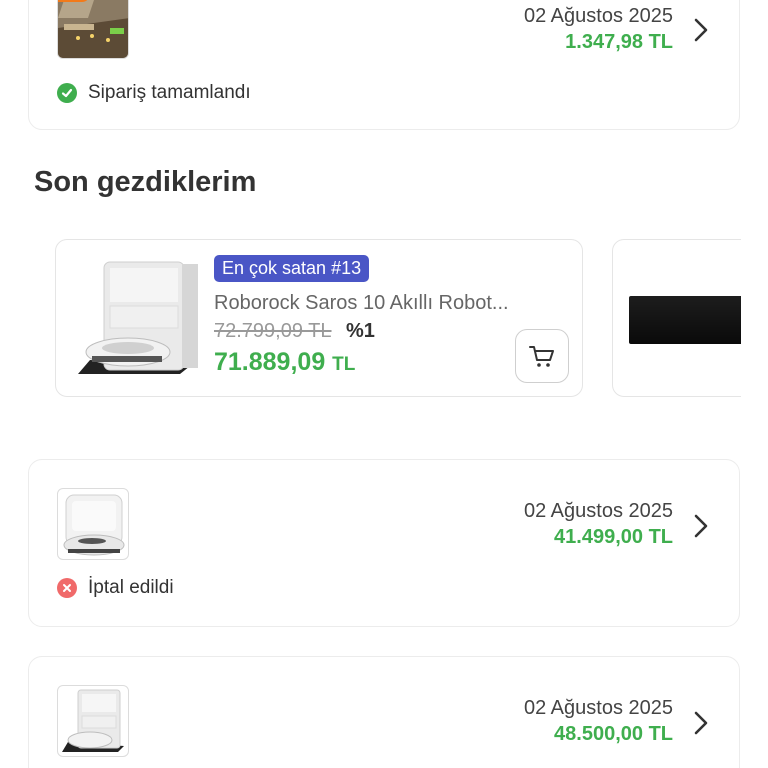 The width and height of the screenshot is (768, 768). I want to click on cross-icon, so click(67, 588).